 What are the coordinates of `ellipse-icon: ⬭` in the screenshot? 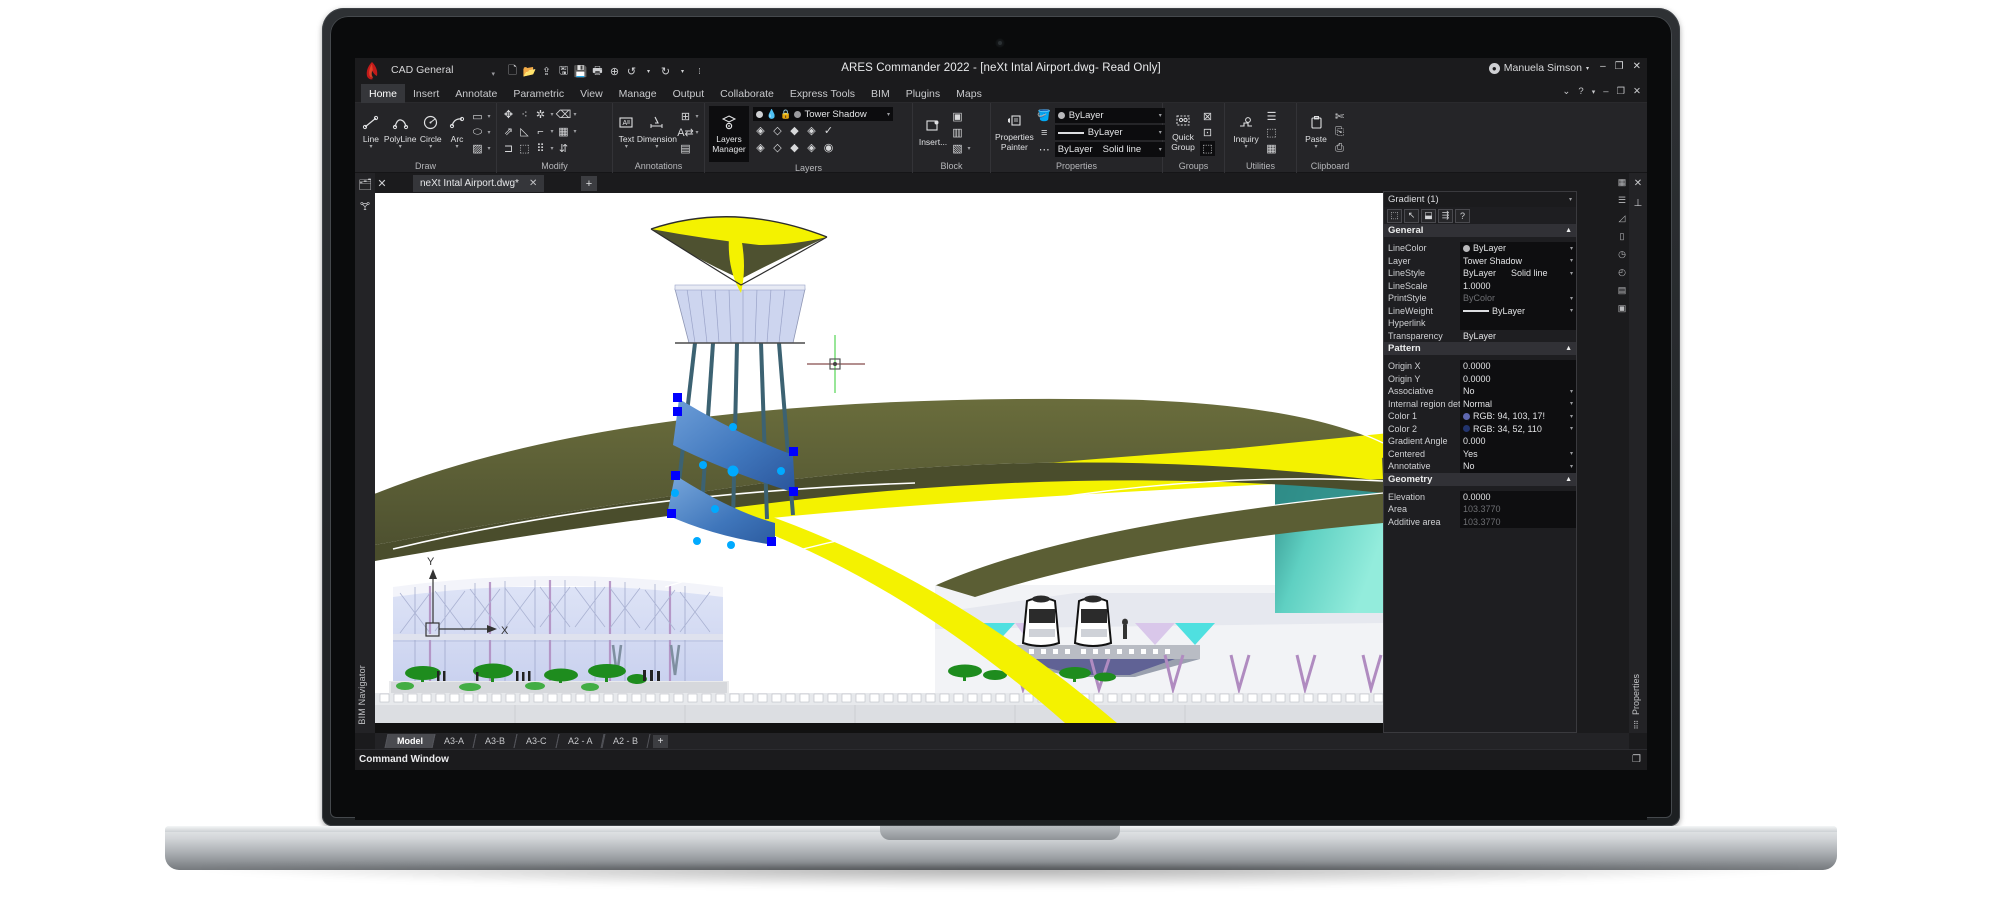 It's located at (477, 132).